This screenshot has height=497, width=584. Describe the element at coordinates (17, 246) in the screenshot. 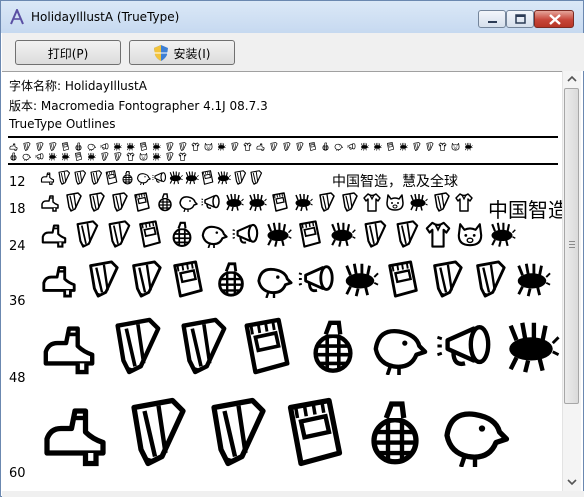

I see `size-label-24: 24` at that location.